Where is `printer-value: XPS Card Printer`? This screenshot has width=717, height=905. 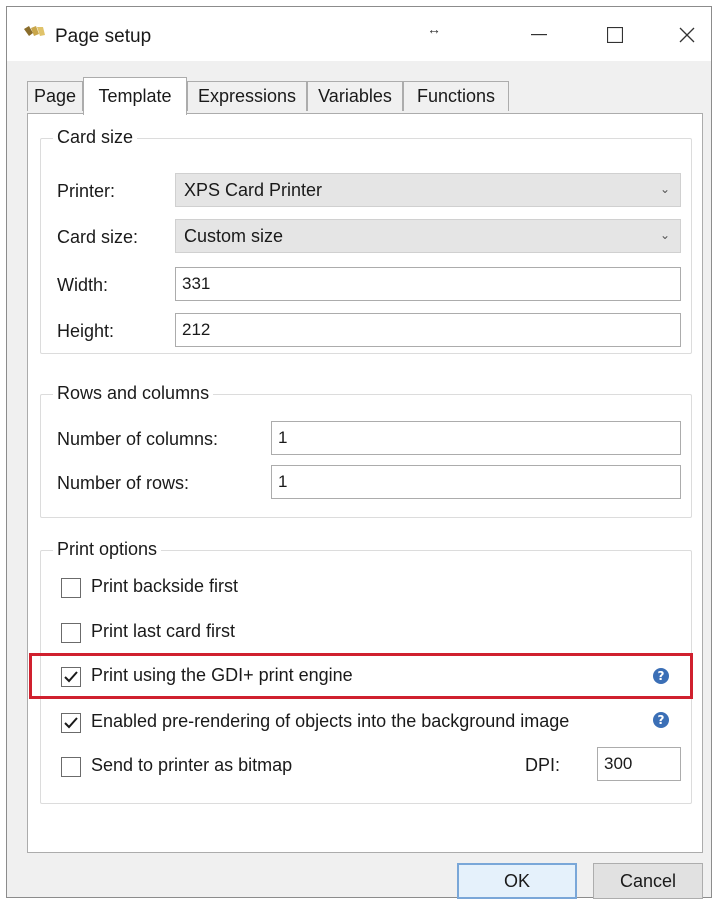 printer-value: XPS Card Printer is located at coordinates (253, 190).